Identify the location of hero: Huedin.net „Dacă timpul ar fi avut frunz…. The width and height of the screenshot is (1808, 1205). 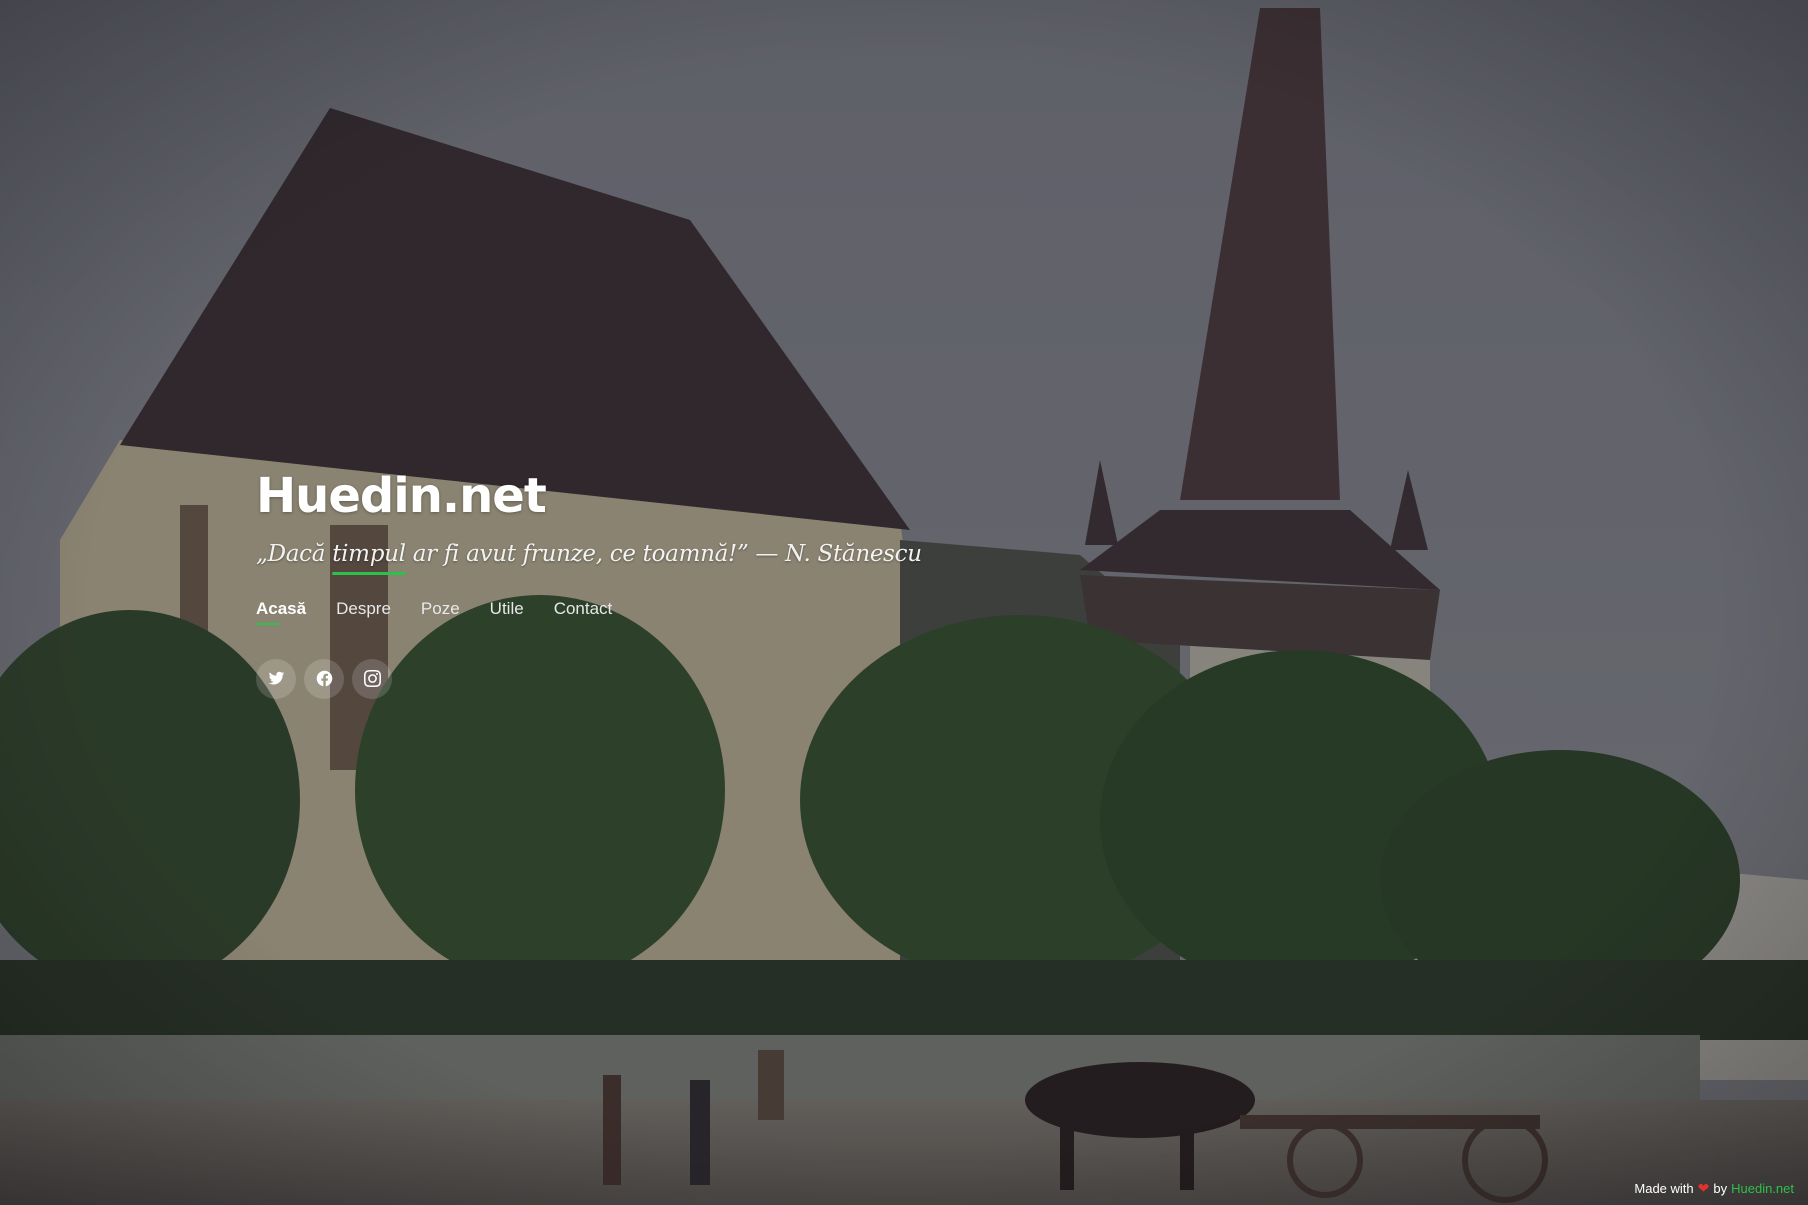
(706, 584).